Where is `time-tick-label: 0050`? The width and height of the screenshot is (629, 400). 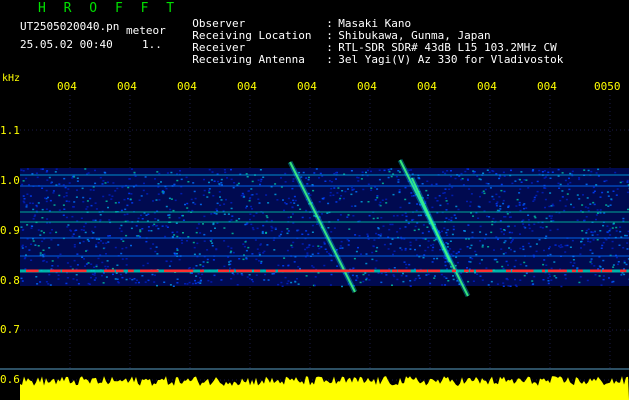 time-tick-label: 0050 is located at coordinates (607, 86).